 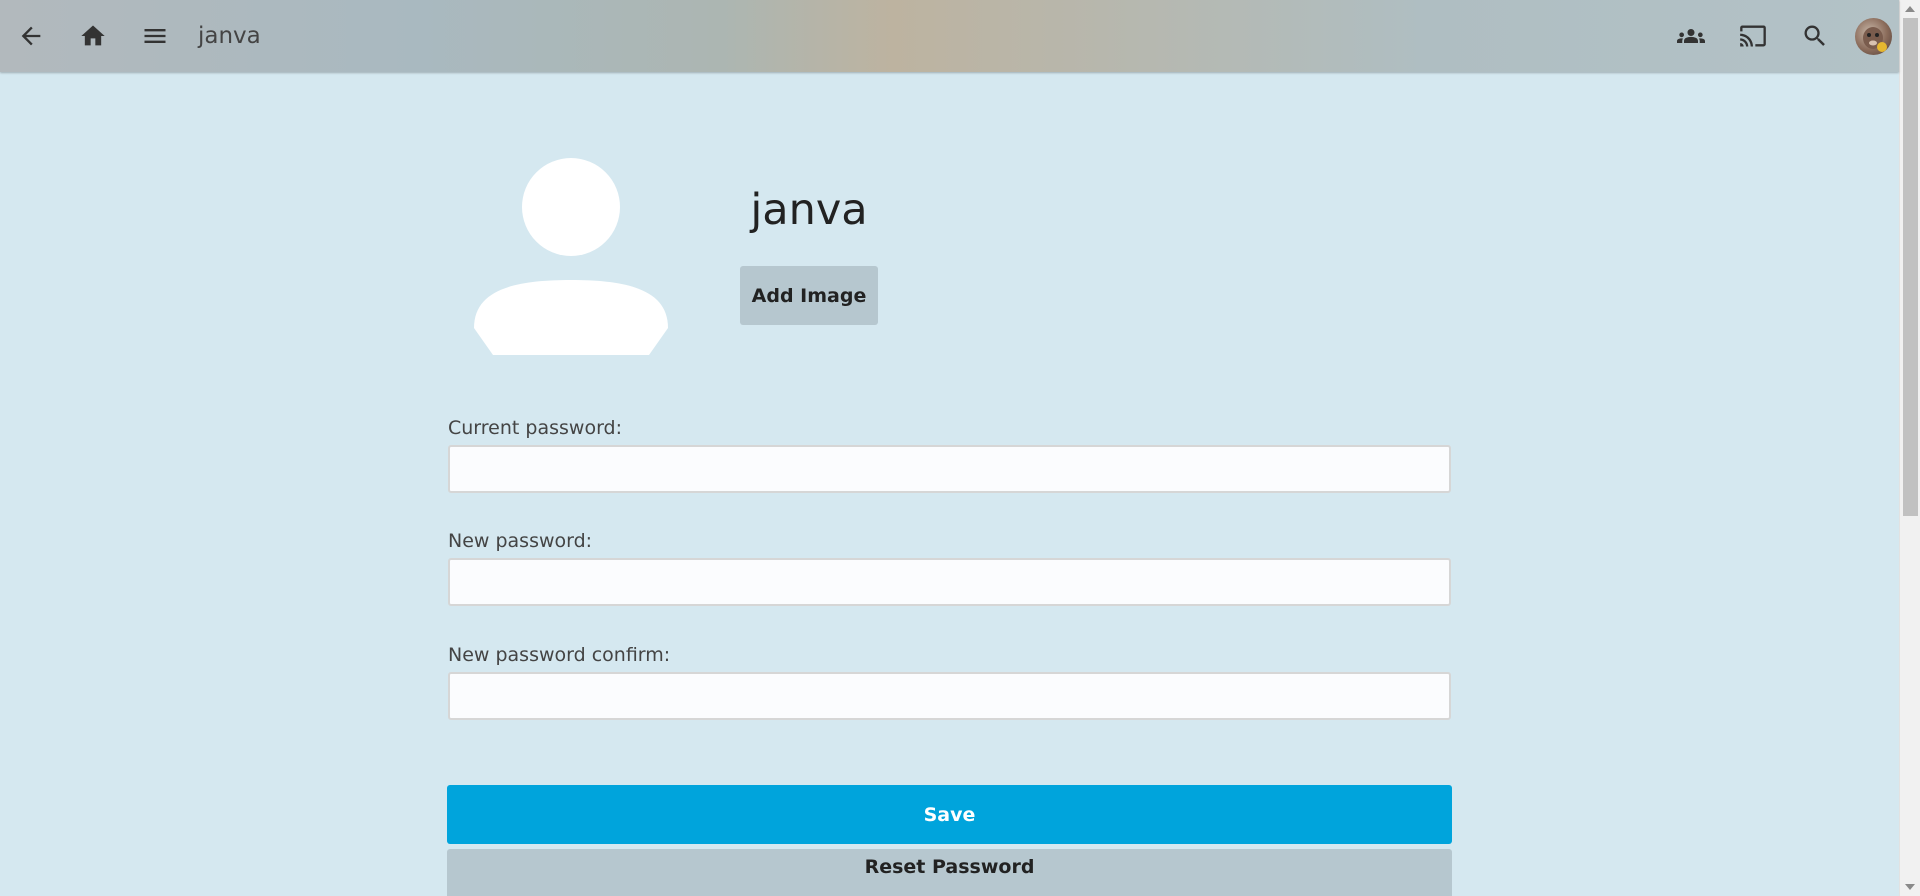 What do you see at coordinates (535, 428) in the screenshot?
I see `current-password-label: Current password:` at bounding box center [535, 428].